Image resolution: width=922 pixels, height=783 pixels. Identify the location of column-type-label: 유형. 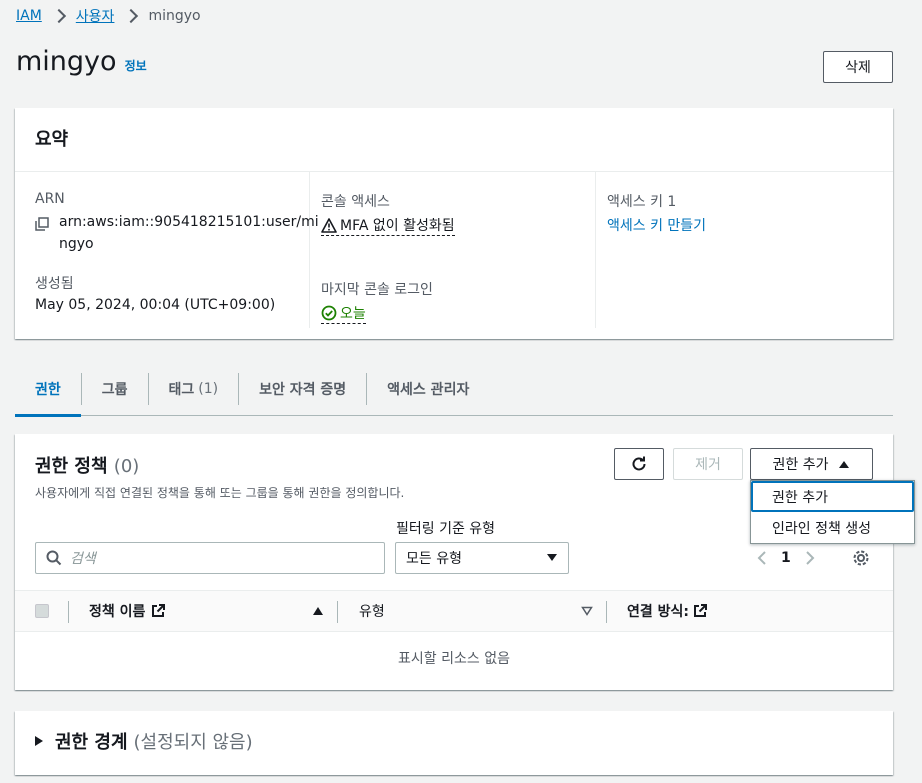
(372, 612).